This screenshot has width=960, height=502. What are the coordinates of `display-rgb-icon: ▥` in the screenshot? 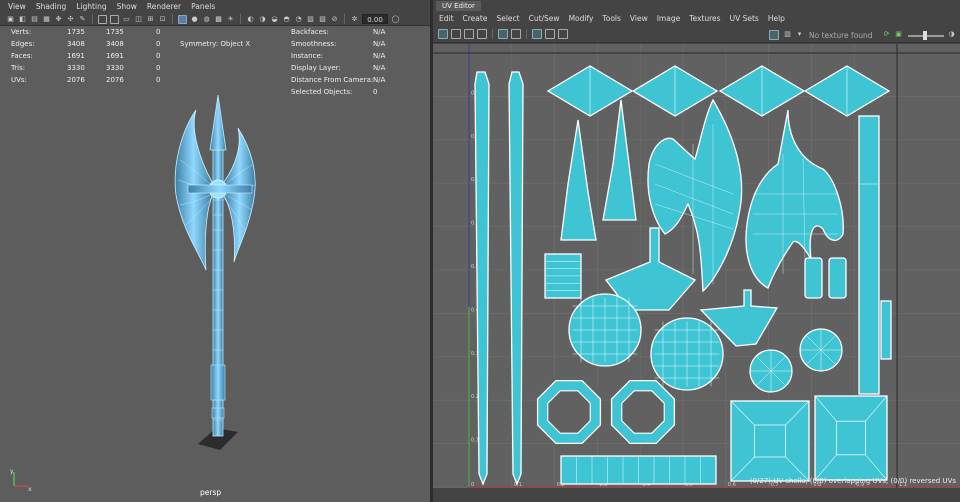 It's located at (787, 34).